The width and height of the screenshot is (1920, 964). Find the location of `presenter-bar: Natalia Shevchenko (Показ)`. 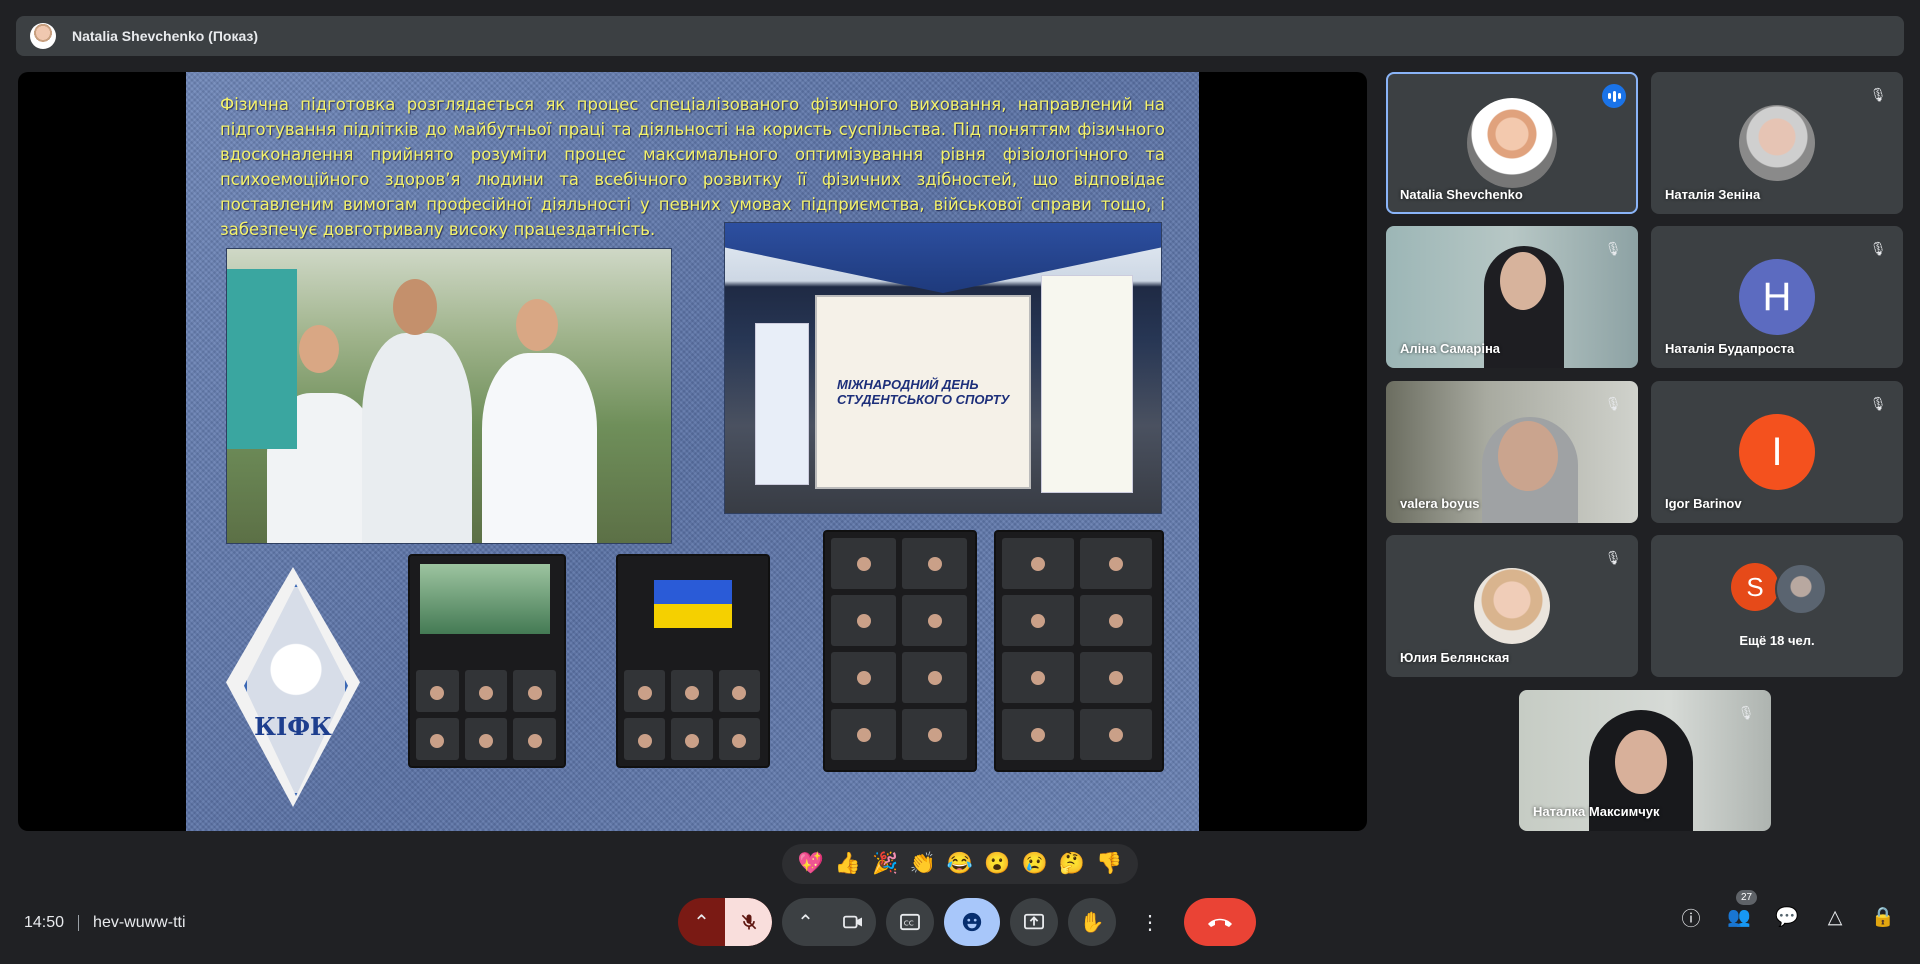

presenter-bar: Natalia Shevchenko (Показ) is located at coordinates (960, 36).